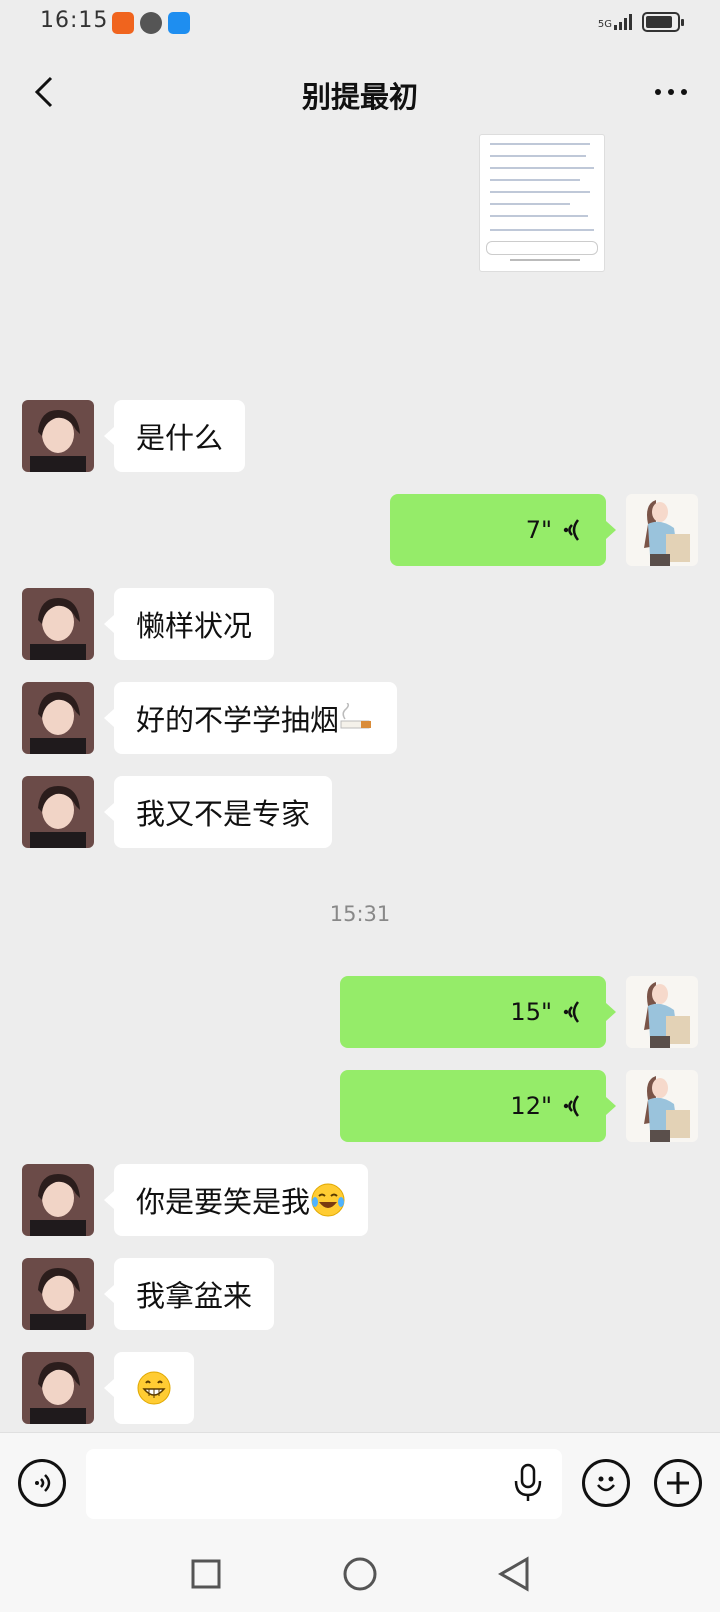 This screenshot has height=1612, width=720. Describe the element at coordinates (238, 720) in the screenshot. I see `message-text: 好的不学学抽烟` at that location.